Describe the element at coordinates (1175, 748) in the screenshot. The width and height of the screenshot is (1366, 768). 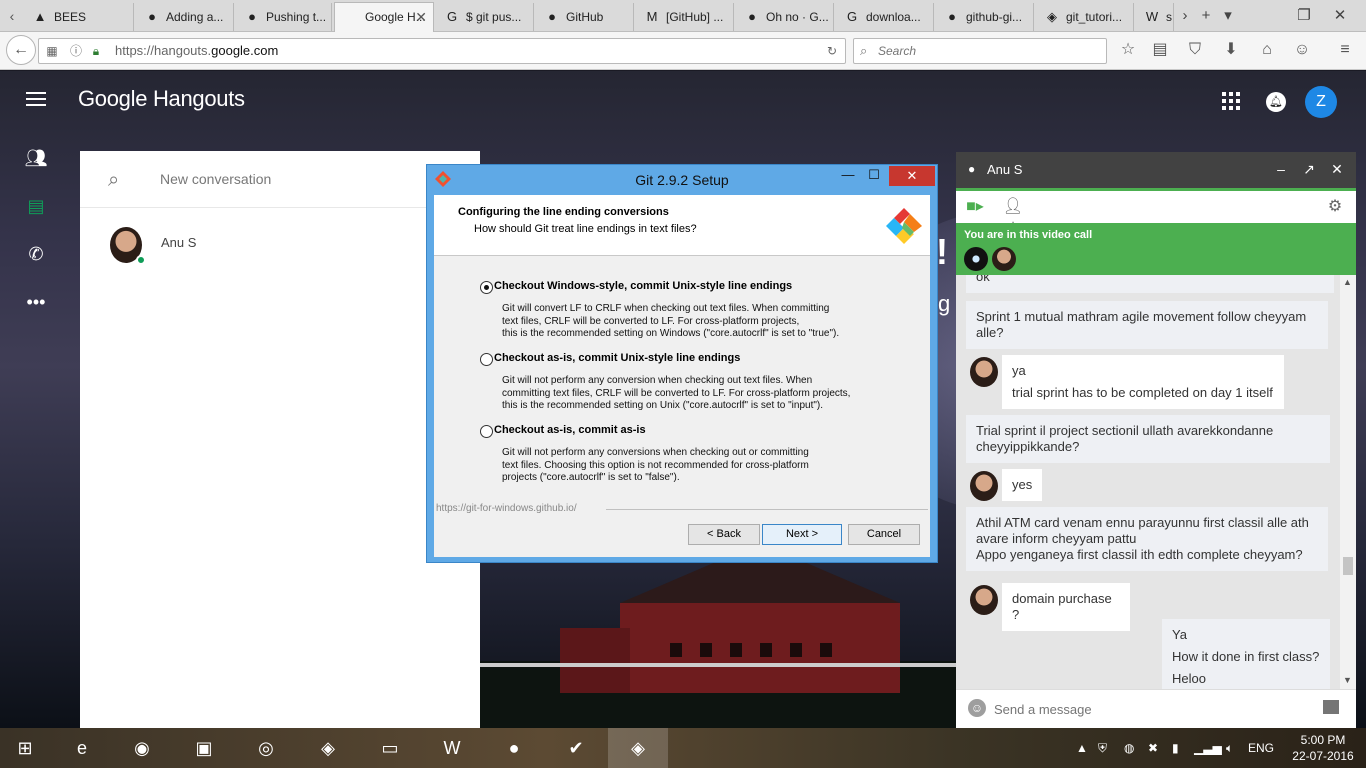
I see `battery-icon: ▮` at that location.